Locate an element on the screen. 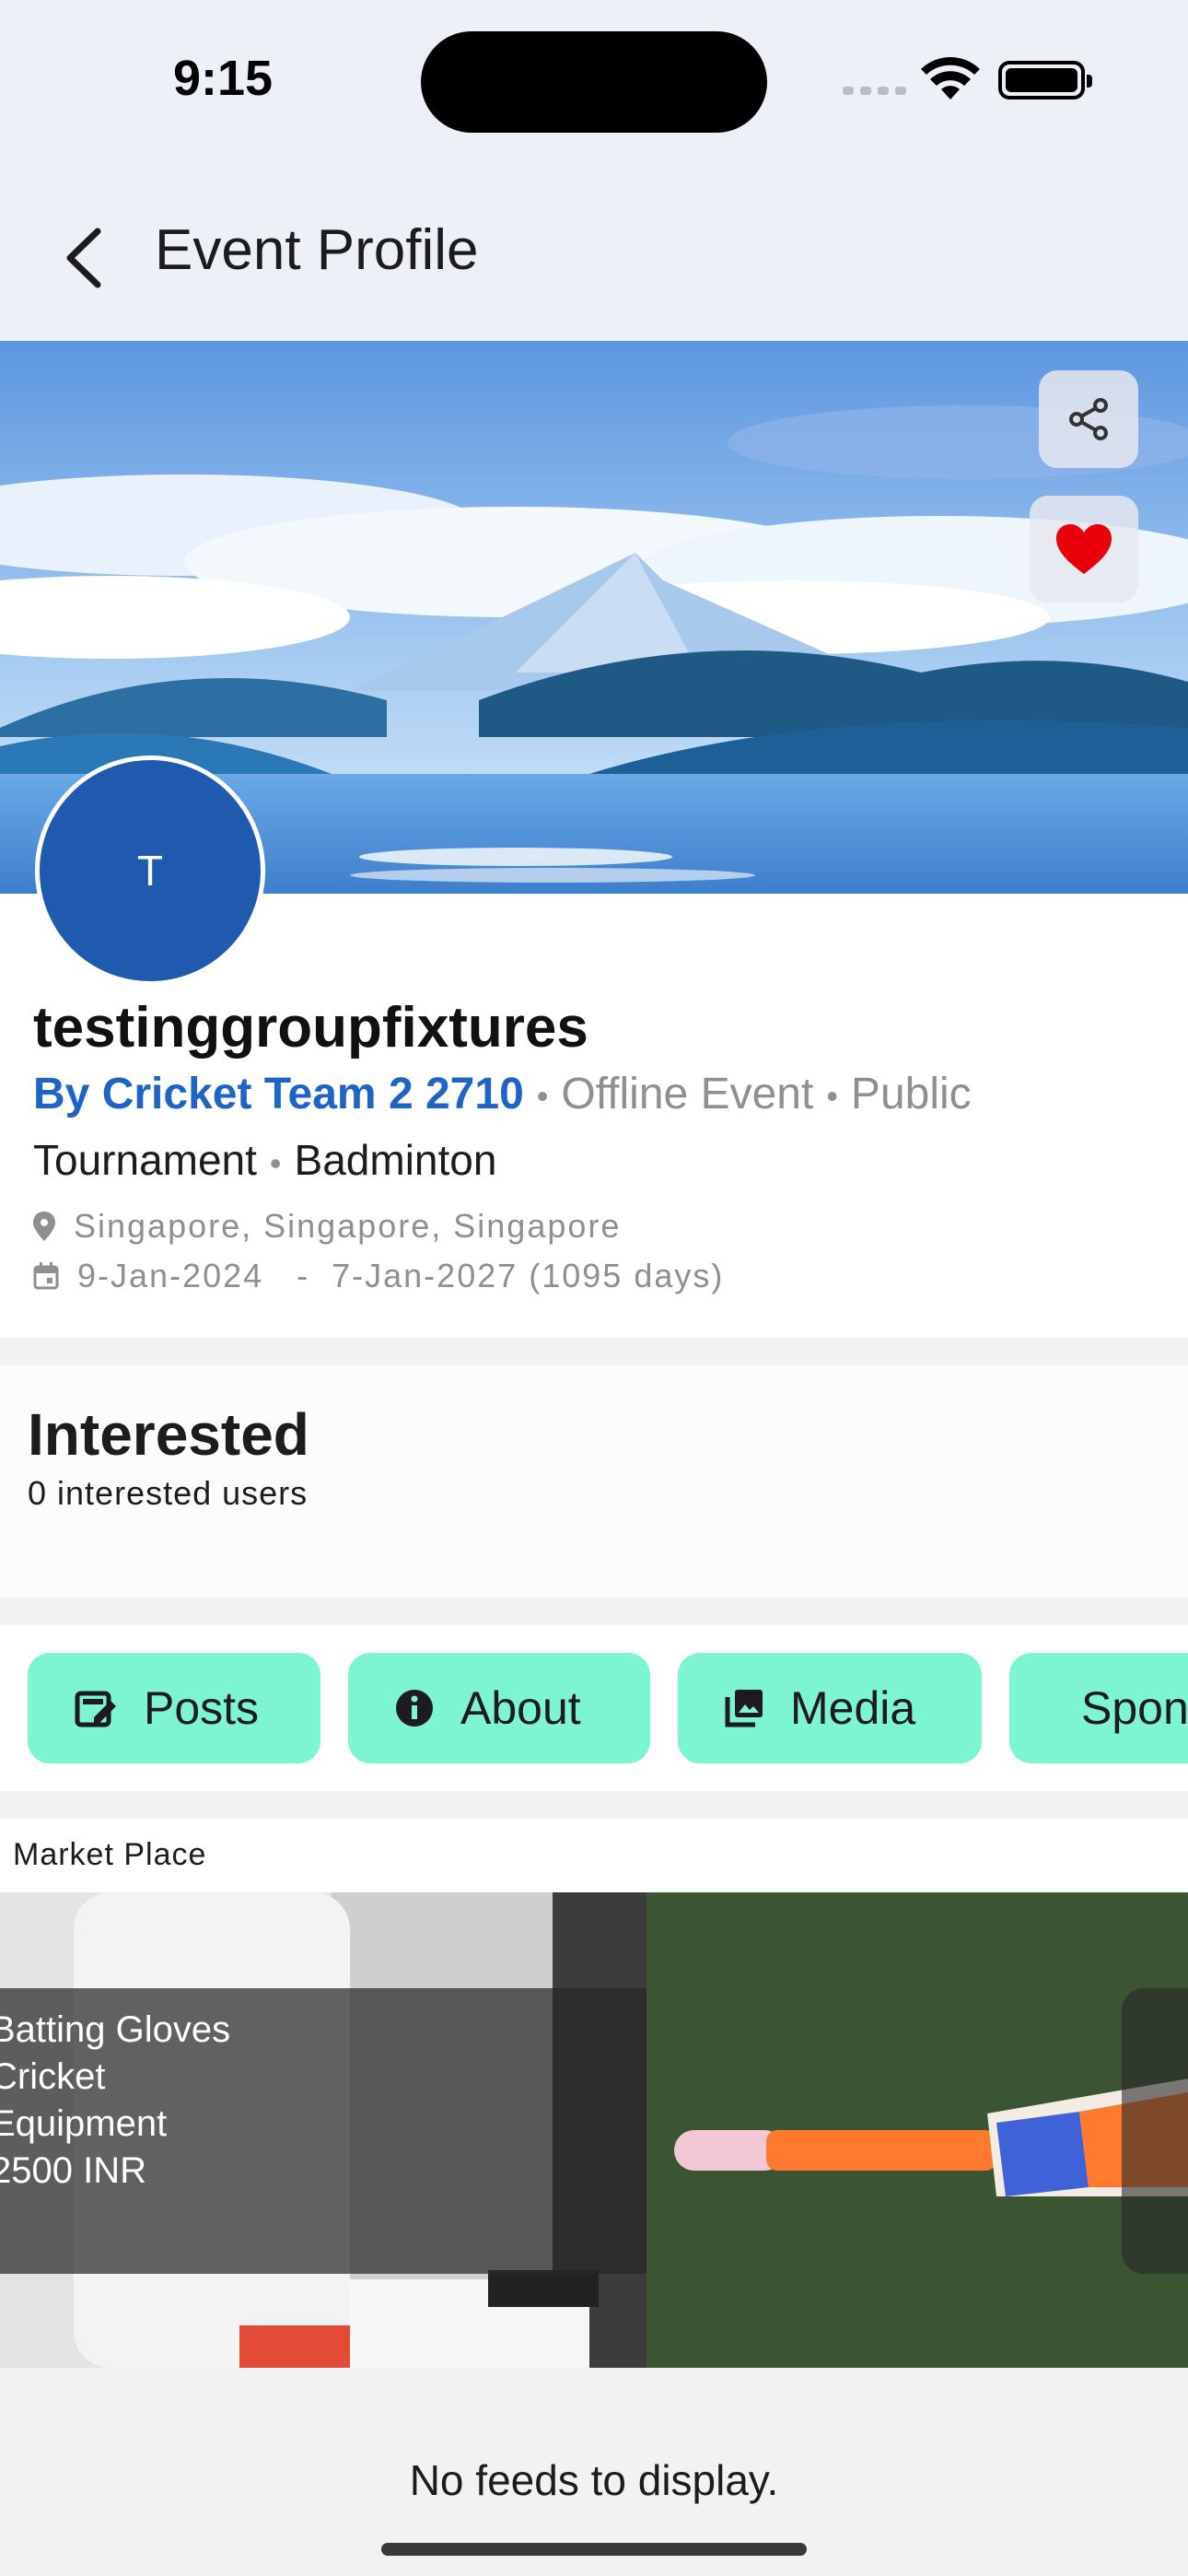 The image size is (1188, 2576). post-add-icon is located at coordinates (95, 1709).